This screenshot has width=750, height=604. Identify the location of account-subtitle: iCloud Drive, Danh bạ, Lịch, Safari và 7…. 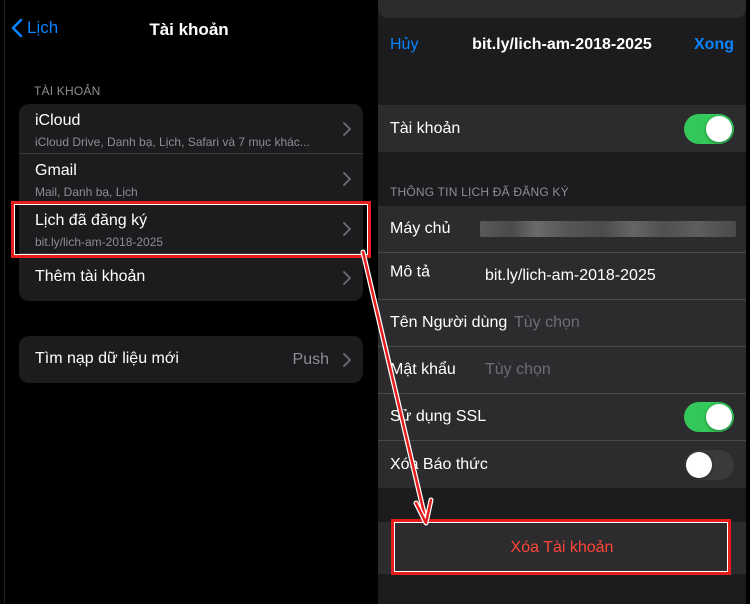
(172, 142).